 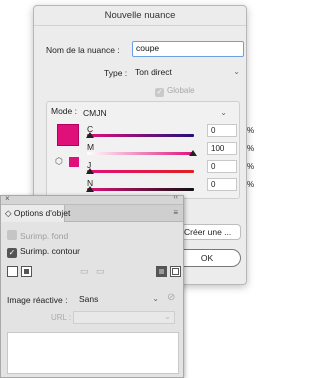 What do you see at coordinates (95, 113) in the screenshot?
I see `mode-value: CMJN` at bounding box center [95, 113].